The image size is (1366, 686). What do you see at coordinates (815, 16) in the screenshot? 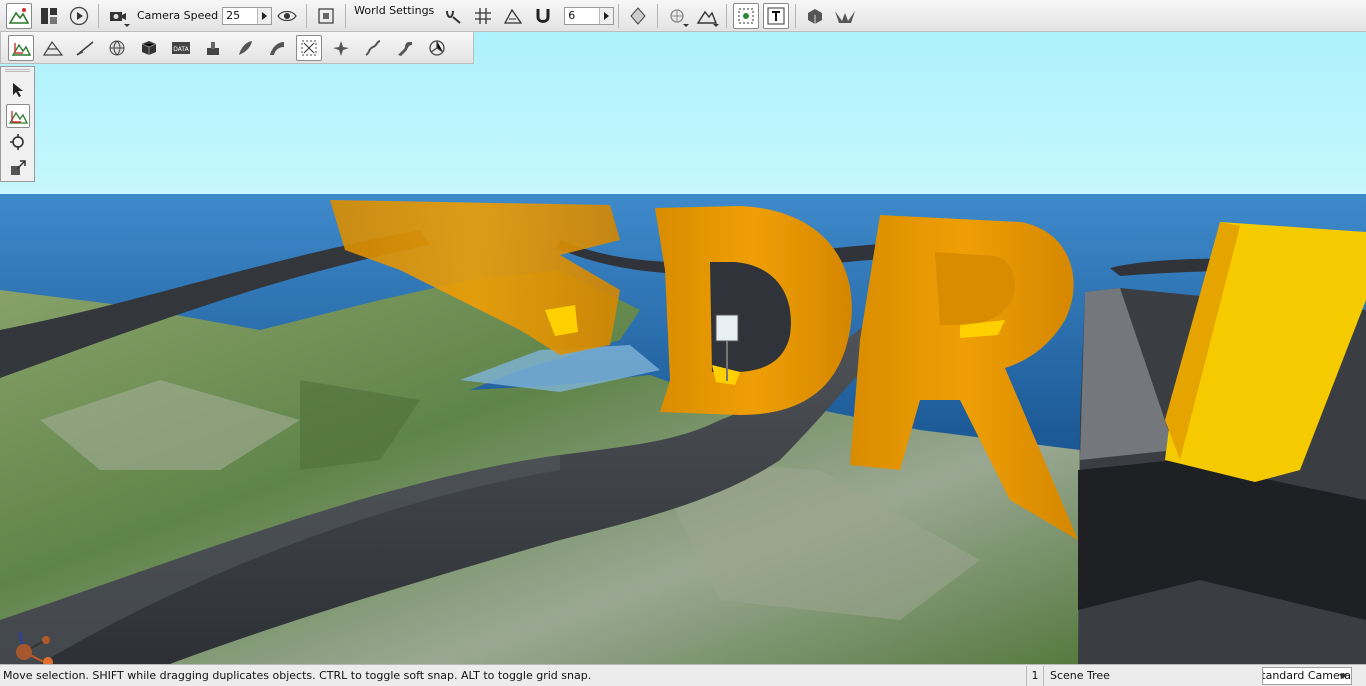
I see `object-library-icon` at bounding box center [815, 16].